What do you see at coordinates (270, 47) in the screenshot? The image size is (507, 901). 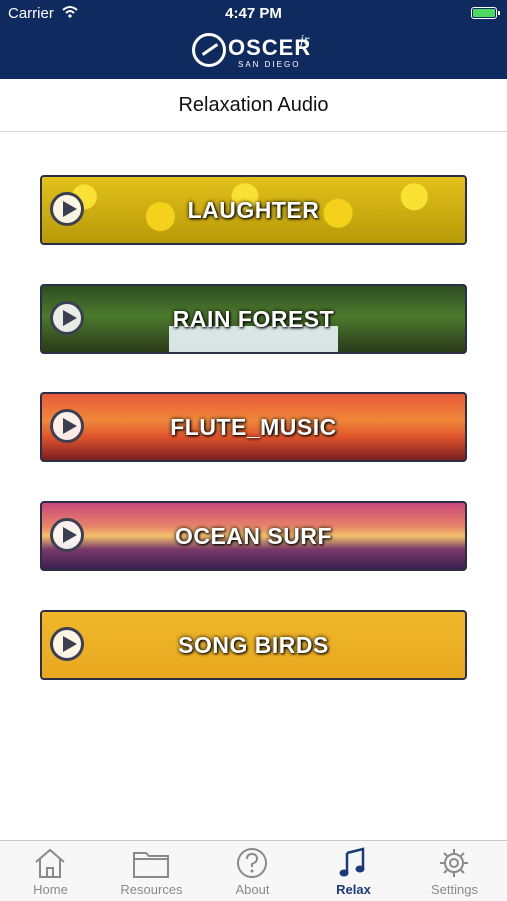 I see `logo-wordmark: OSCER` at bounding box center [270, 47].